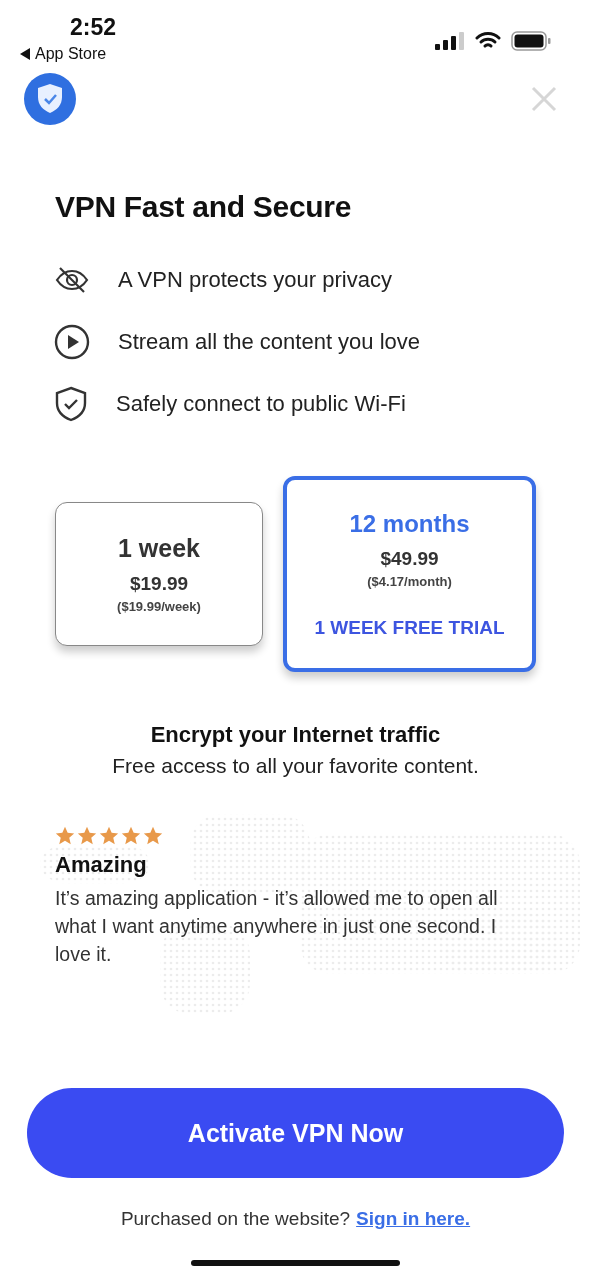  Describe the element at coordinates (409, 523) in the screenshot. I see `plan-name: 12 months` at that location.